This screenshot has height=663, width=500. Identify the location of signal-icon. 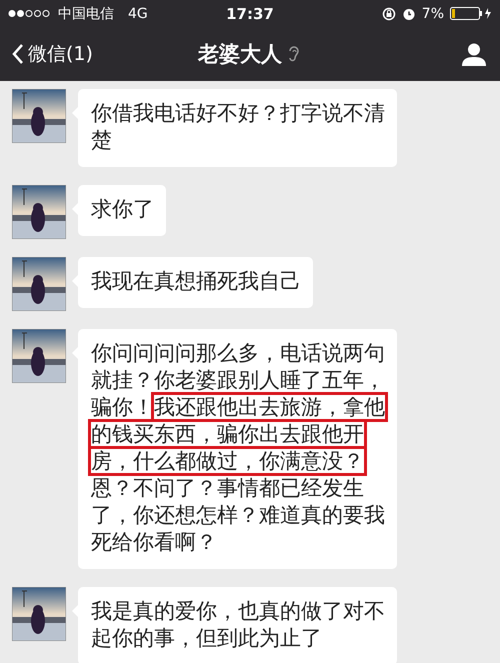
(30, 13).